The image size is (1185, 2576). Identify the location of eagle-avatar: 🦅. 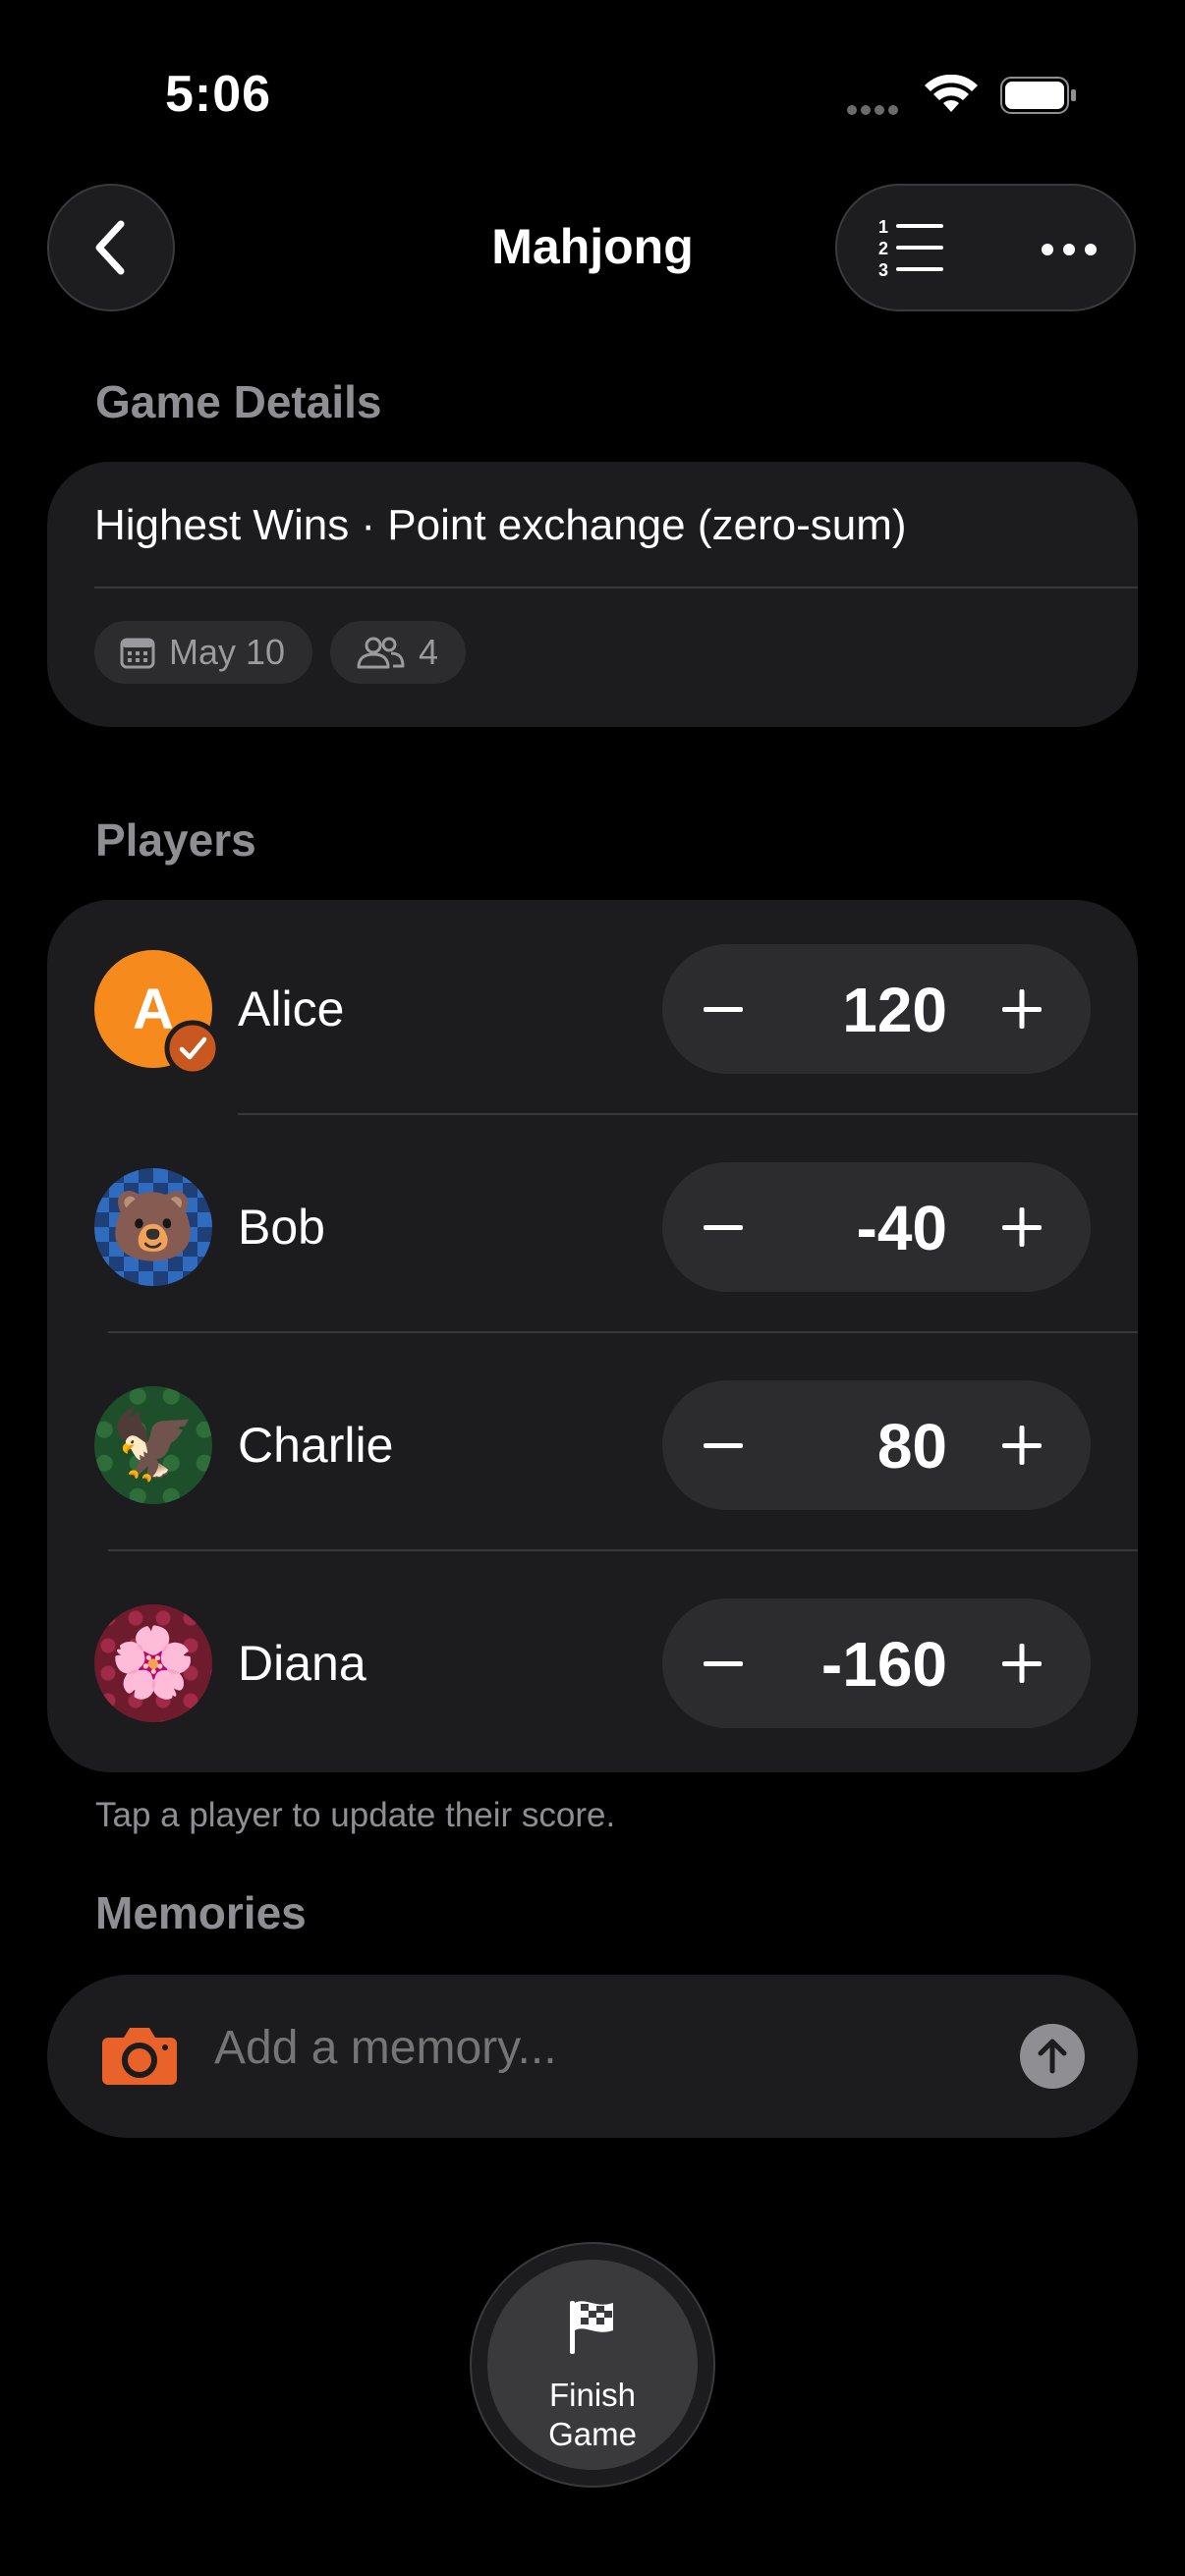
(153, 1445).